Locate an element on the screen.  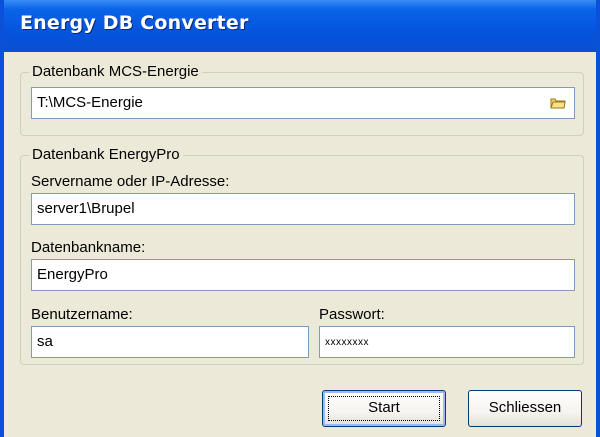
dbname-input: EnergyPro is located at coordinates (303, 275).